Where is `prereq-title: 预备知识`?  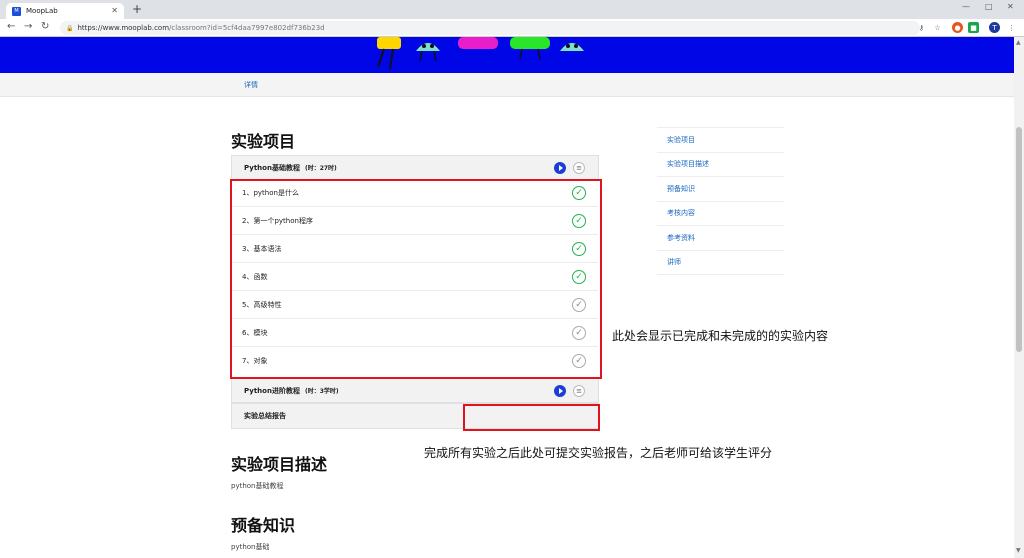 prereq-title: 预备知识 is located at coordinates (263, 525).